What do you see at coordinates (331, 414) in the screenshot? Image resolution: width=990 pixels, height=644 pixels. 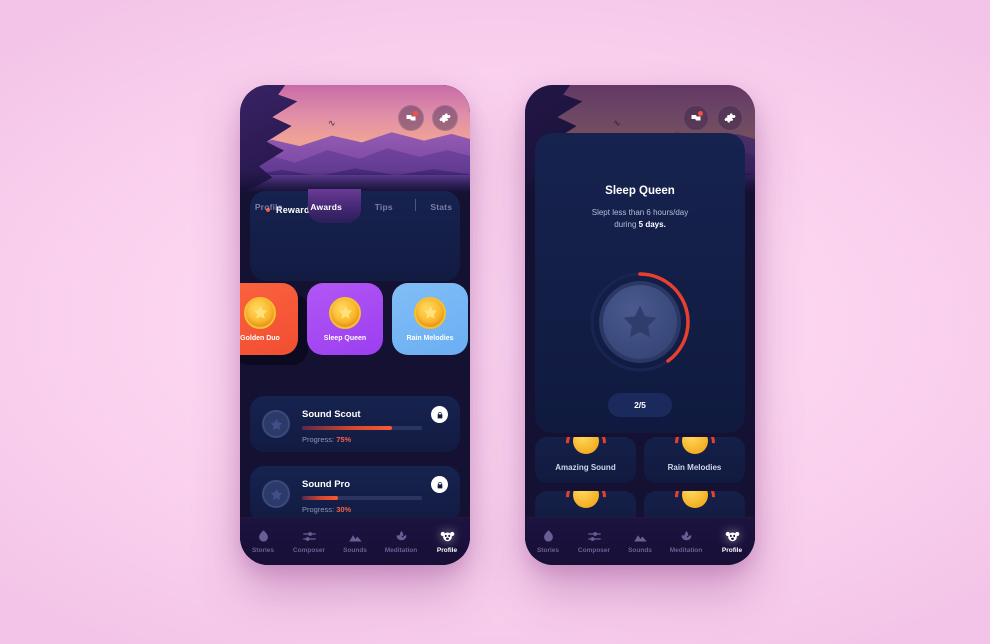 I see `progress-row-title: Sound Scout` at bounding box center [331, 414].